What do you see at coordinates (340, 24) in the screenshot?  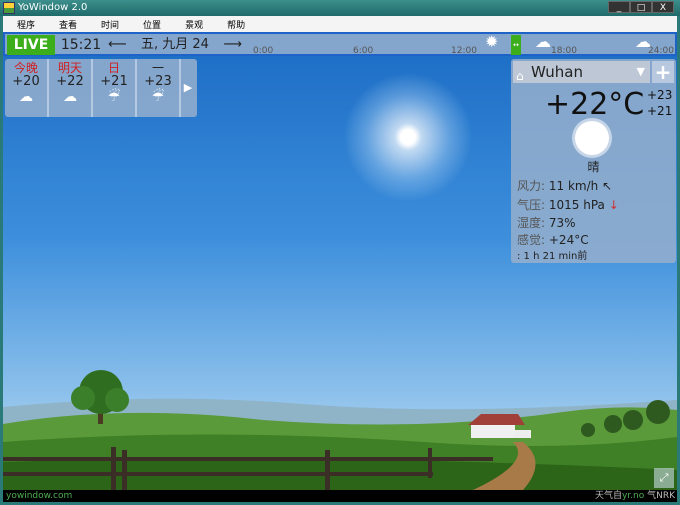 I see `menu-bar: 程序 查看 时间 位置 景观 帮助` at bounding box center [340, 24].